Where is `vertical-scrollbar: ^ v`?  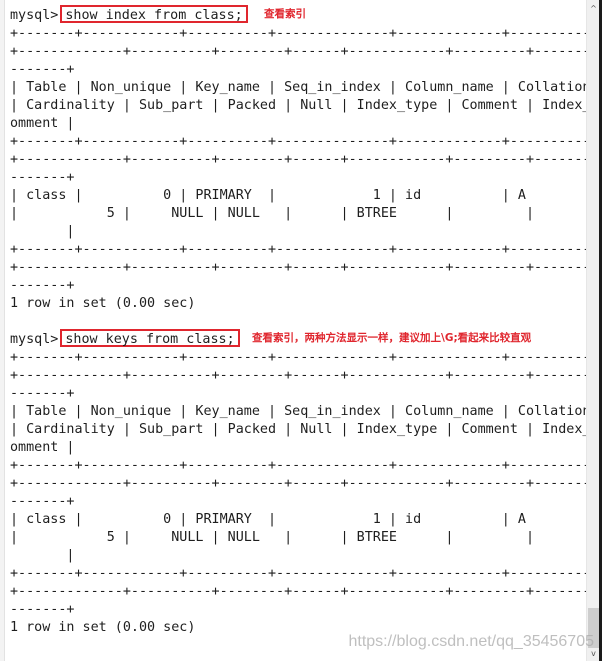
vertical-scrollbar: ^ v is located at coordinates (593, 330).